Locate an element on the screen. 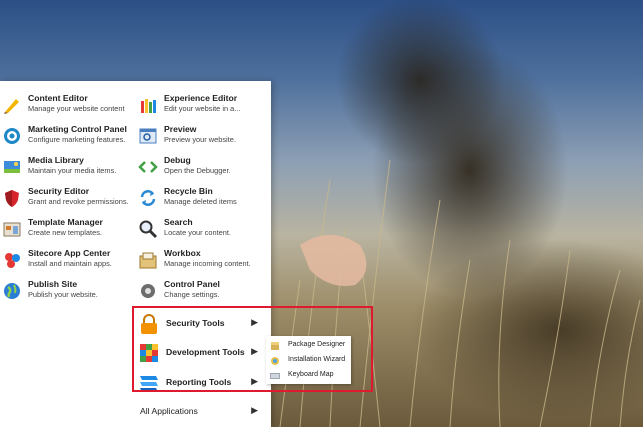 This screenshot has width=643, height=427. security-tools-menu: Security Tools ▶ is located at coordinates (200, 324).